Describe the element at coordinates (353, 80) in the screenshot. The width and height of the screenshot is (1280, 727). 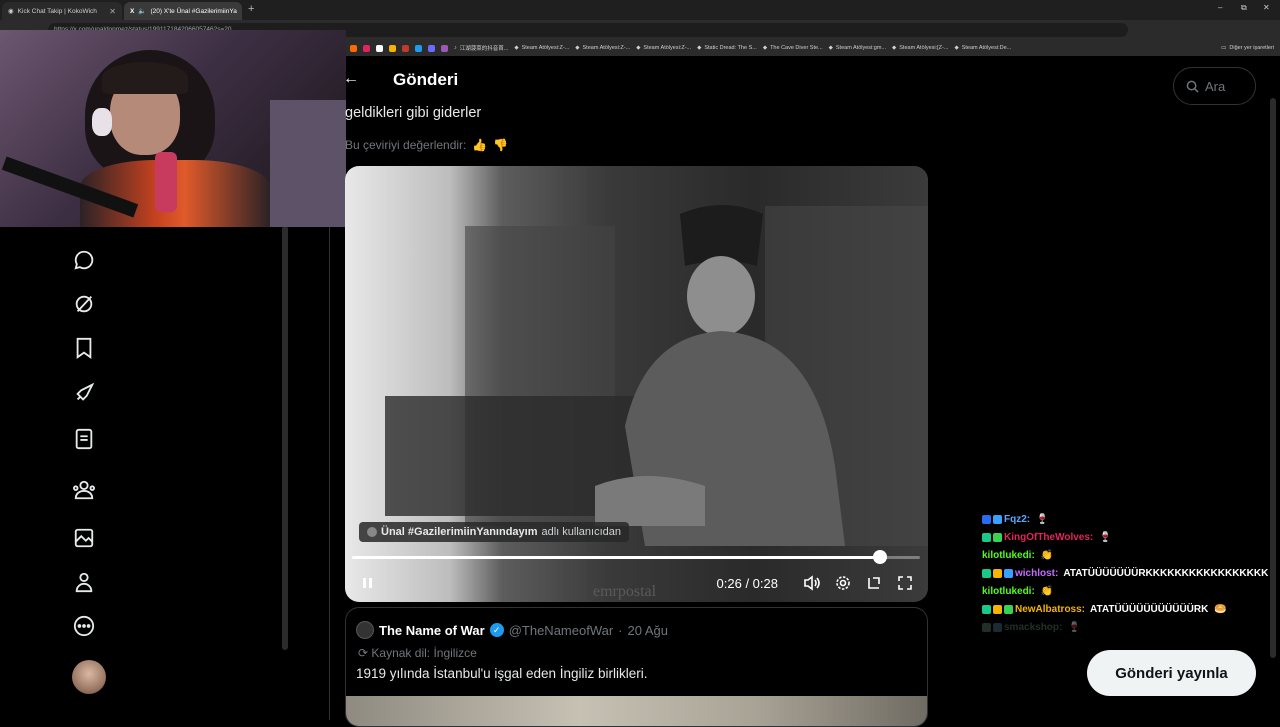
I see `back-arrow-icon: ←` at that location.